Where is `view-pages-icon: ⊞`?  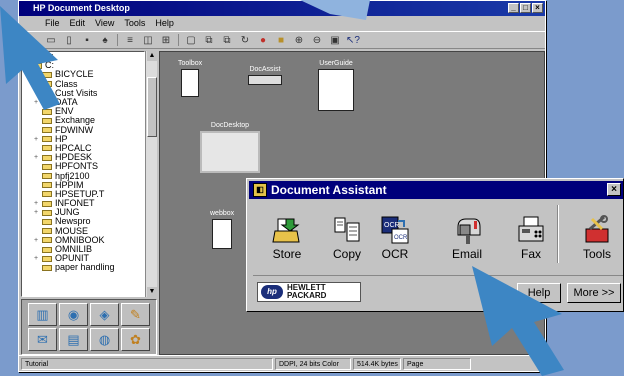
view-pages-icon: ⊞ is located at coordinates (166, 40).